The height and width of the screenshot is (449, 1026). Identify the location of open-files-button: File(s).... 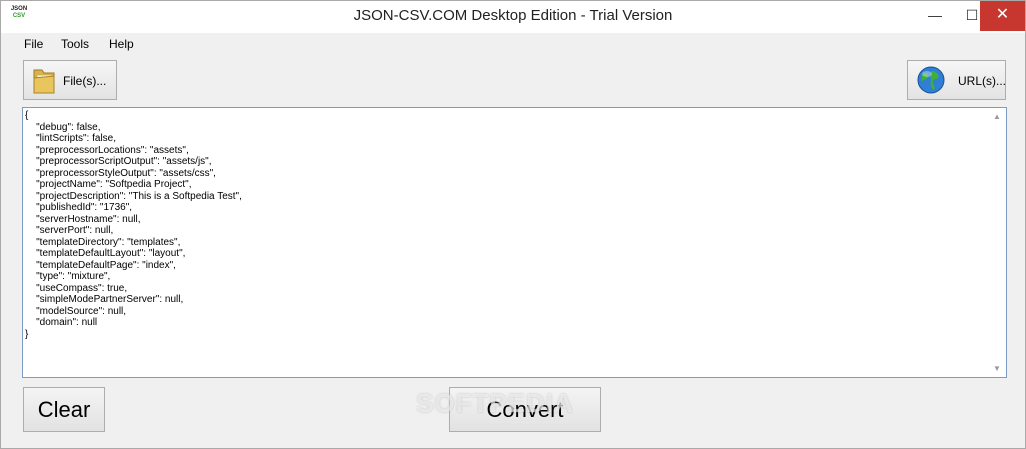
(70, 80).